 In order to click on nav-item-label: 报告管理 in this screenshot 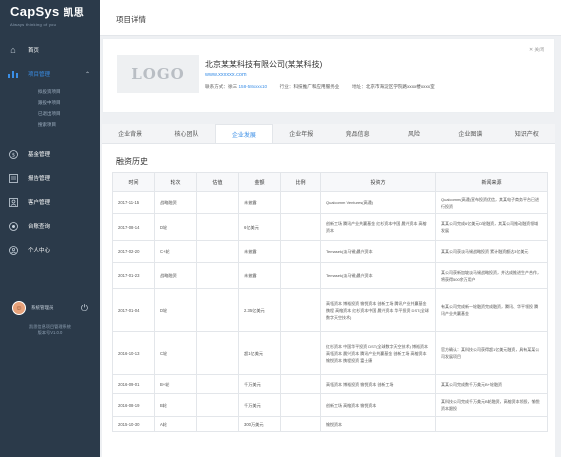, I will do `click(39, 179)`.